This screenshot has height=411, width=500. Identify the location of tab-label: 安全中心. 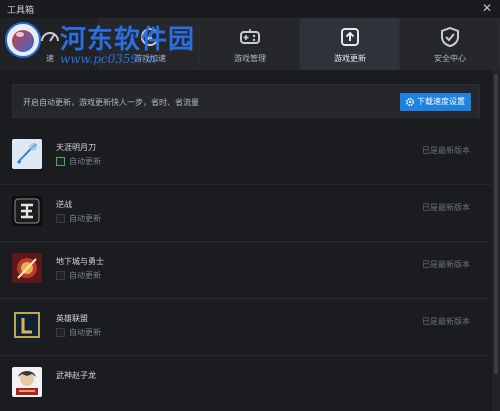
(450, 58).